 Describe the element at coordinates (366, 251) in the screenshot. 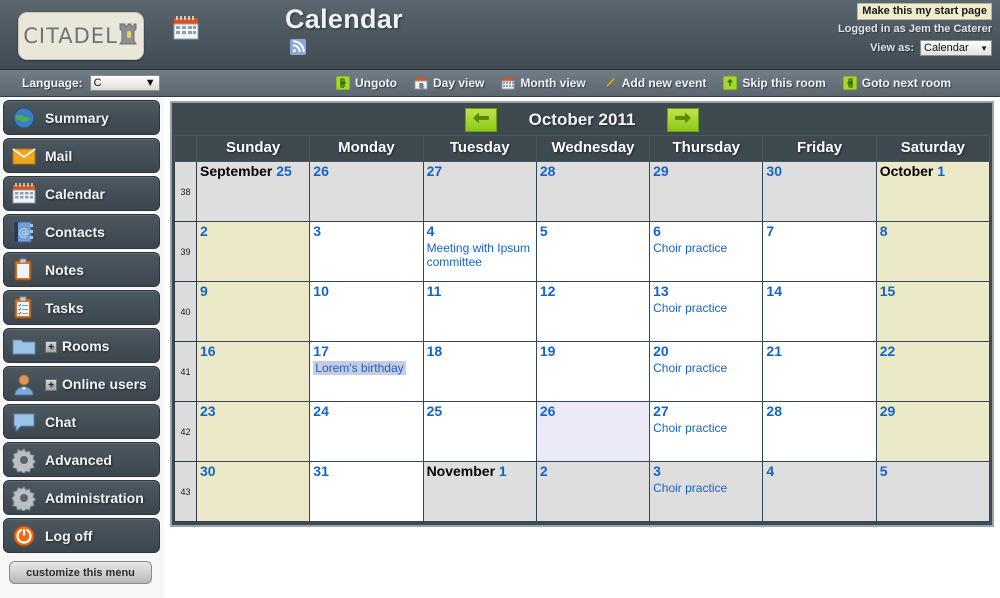

I see `calendar-day-cell: 3` at that location.